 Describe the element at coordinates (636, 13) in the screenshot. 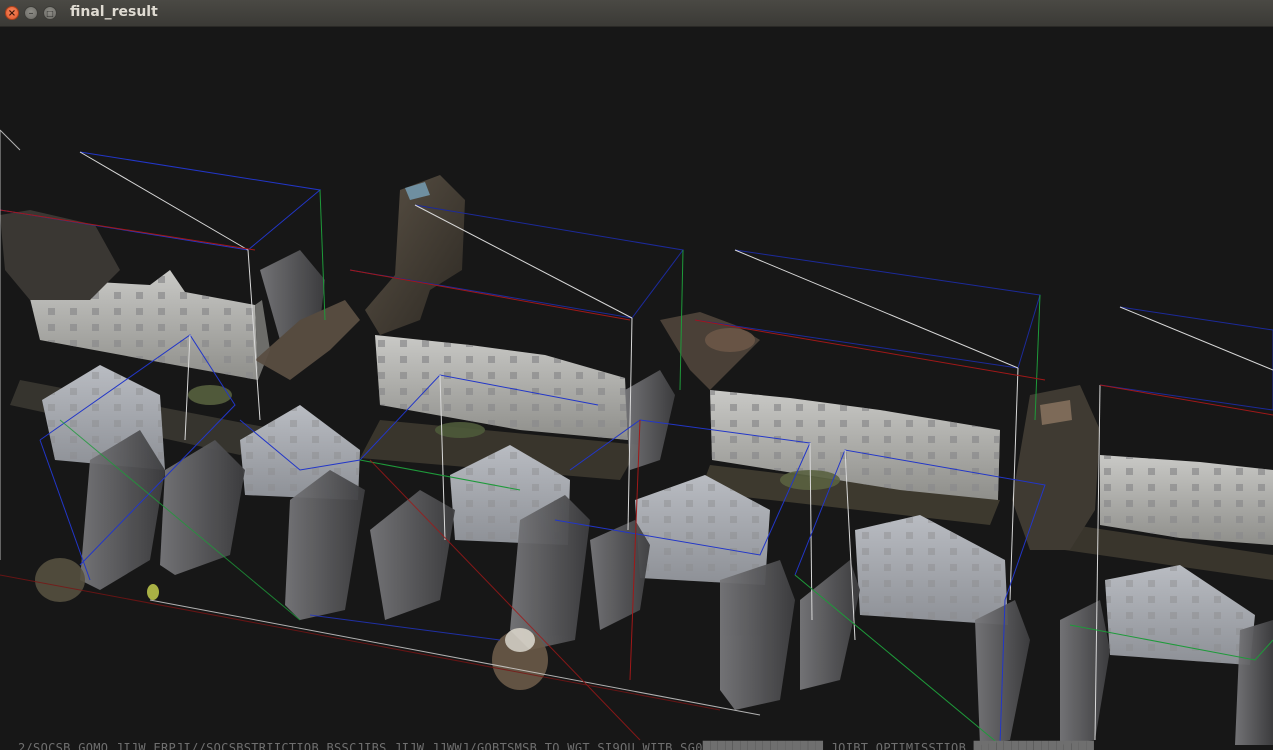

I see `window-titlebar: × – □ final_result` at that location.